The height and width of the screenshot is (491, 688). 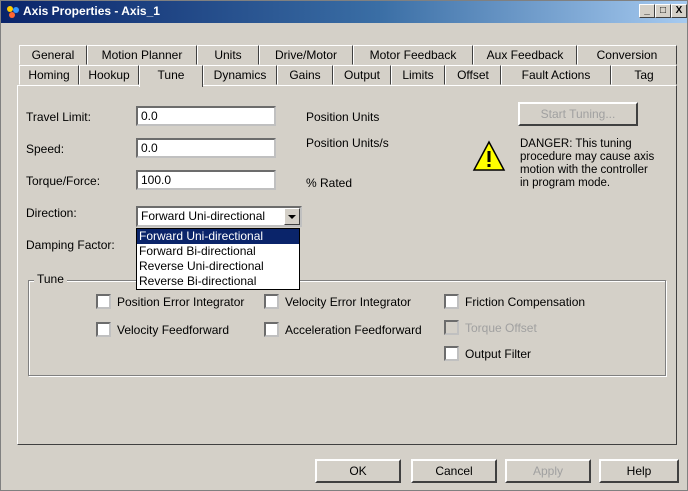 I want to click on ok-button: OK, so click(x=358, y=471).